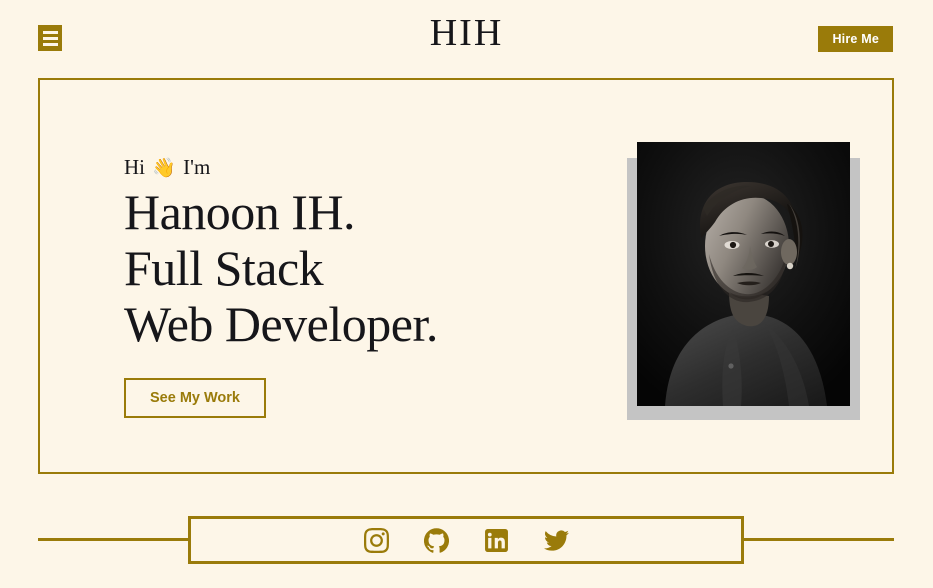  I want to click on site-logo: HIH, so click(466, 33).